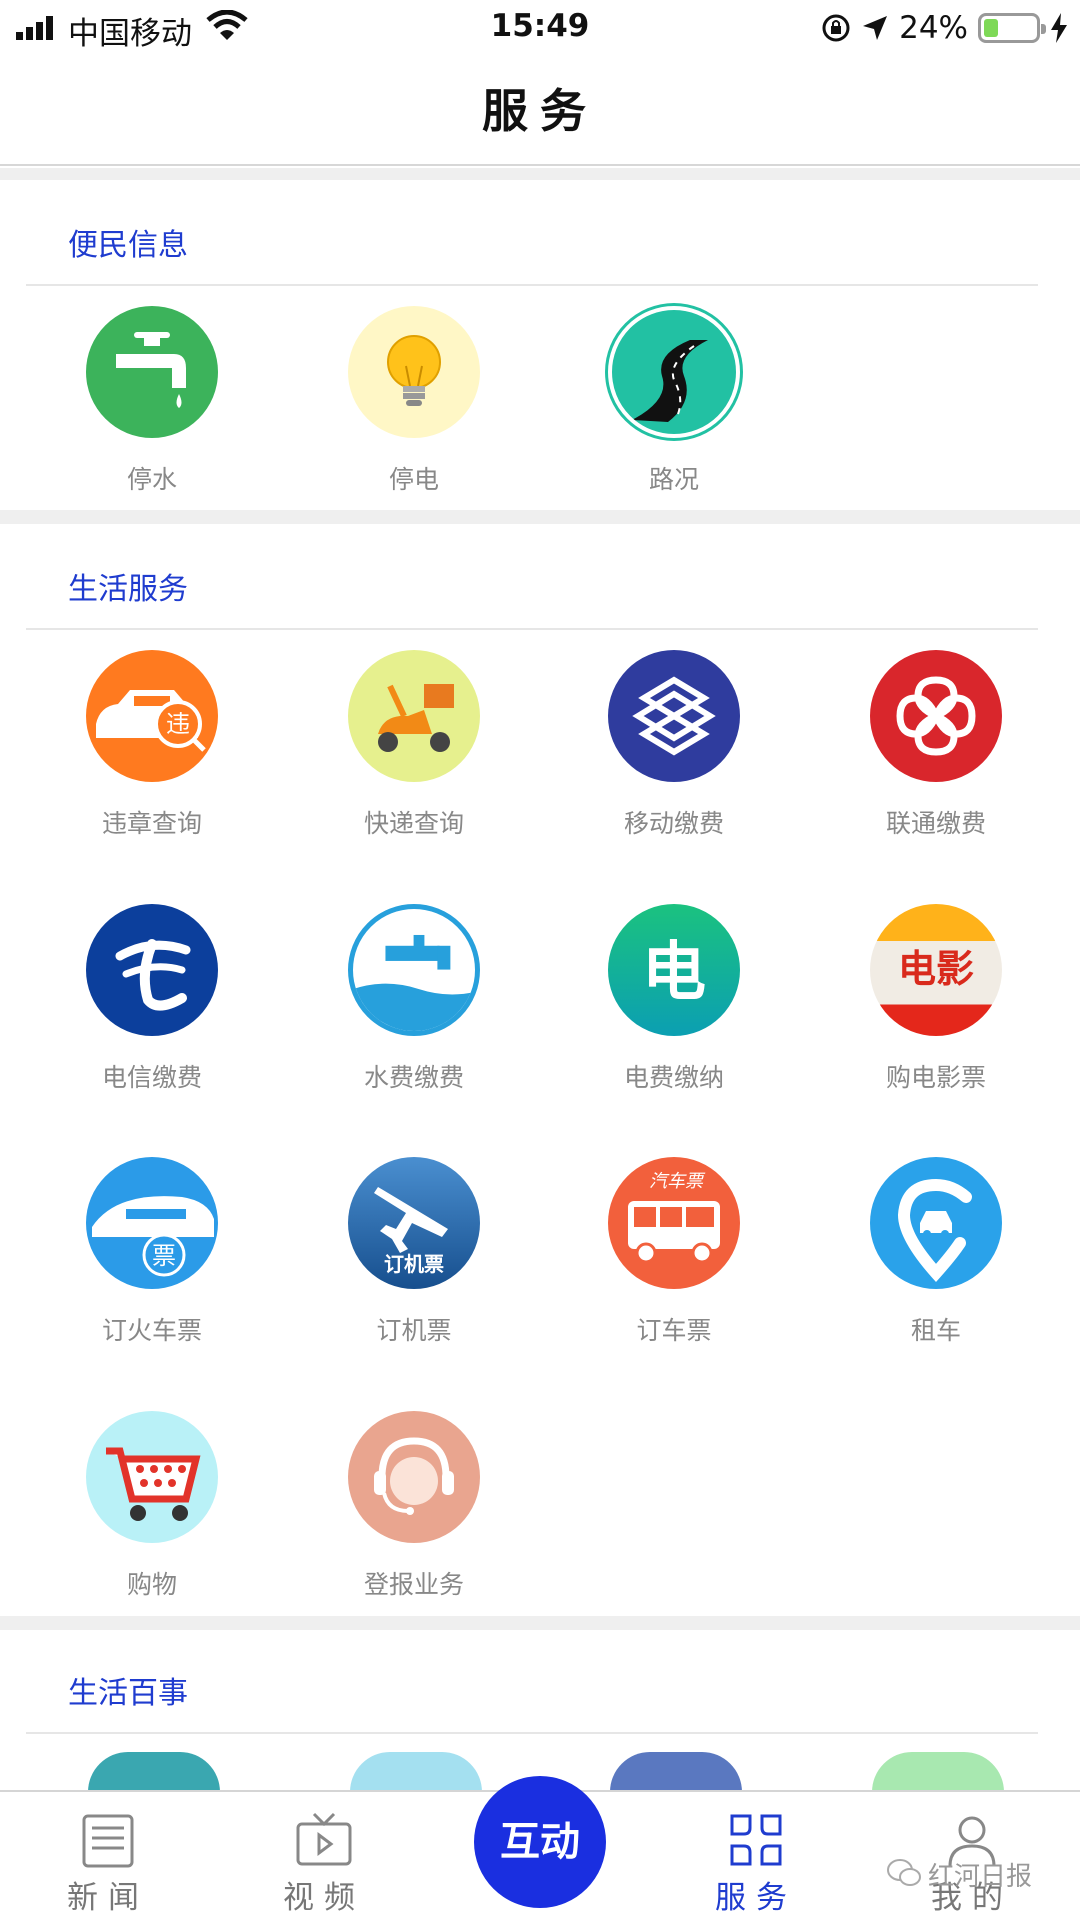  What do you see at coordinates (178, 724) in the screenshot?
I see `violation-badge-text: 违` at bounding box center [178, 724].